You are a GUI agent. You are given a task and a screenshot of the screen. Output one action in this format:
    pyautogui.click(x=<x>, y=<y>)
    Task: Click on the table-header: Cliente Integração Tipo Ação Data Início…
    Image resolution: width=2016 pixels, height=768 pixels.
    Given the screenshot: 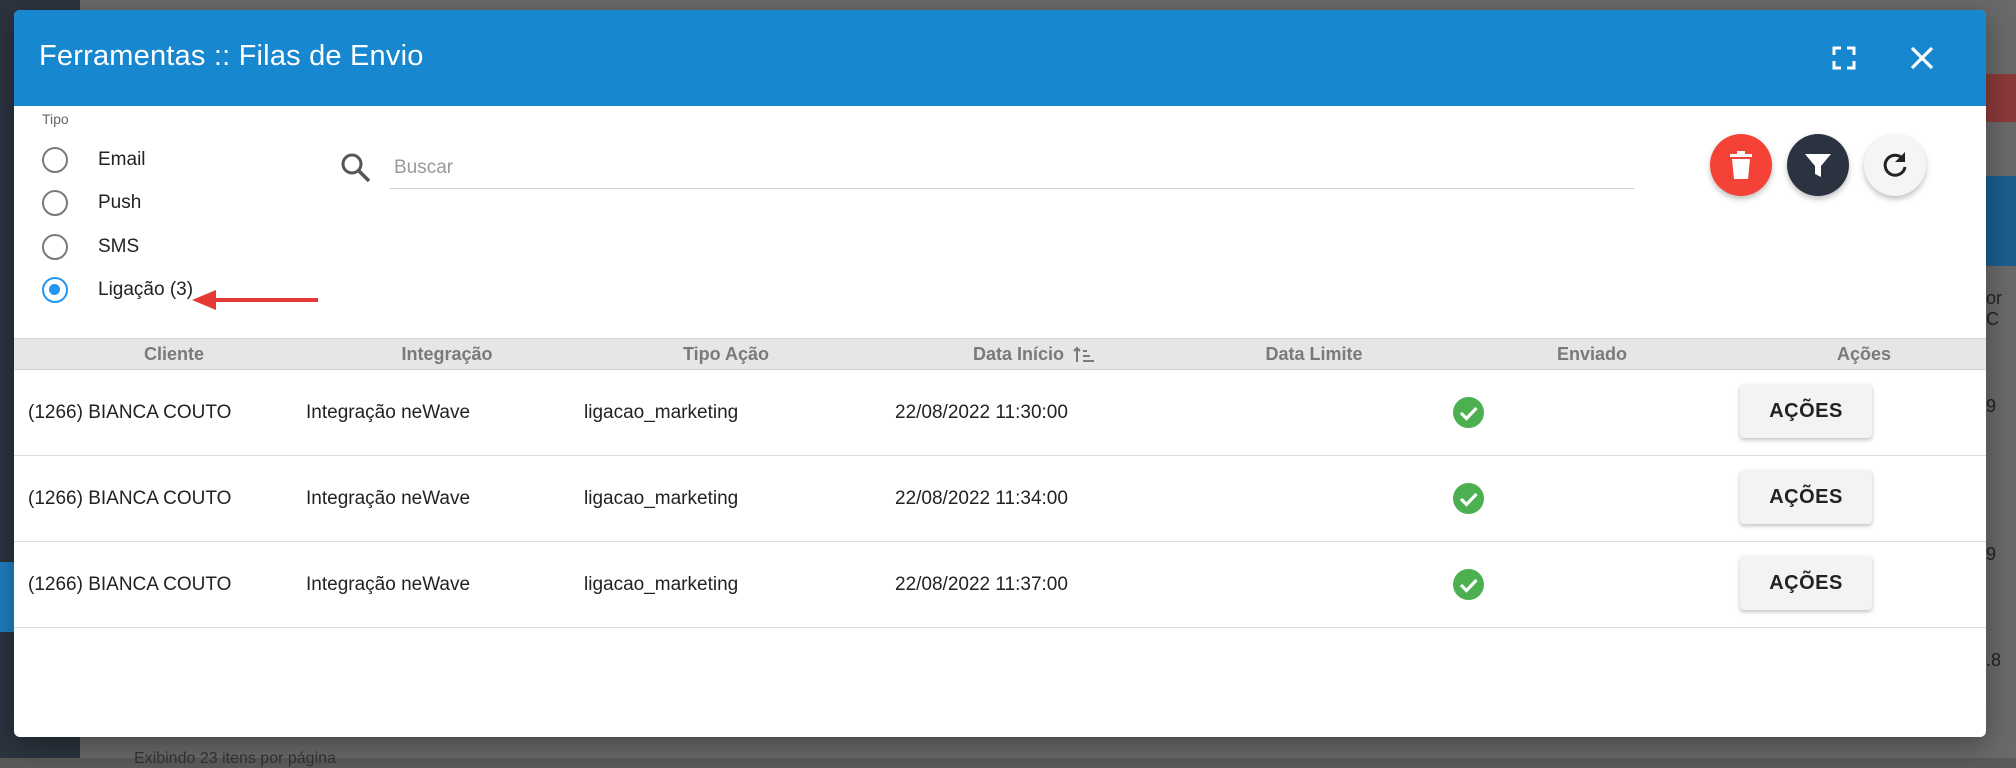 What is the action you would take?
    pyautogui.click(x=1000, y=354)
    